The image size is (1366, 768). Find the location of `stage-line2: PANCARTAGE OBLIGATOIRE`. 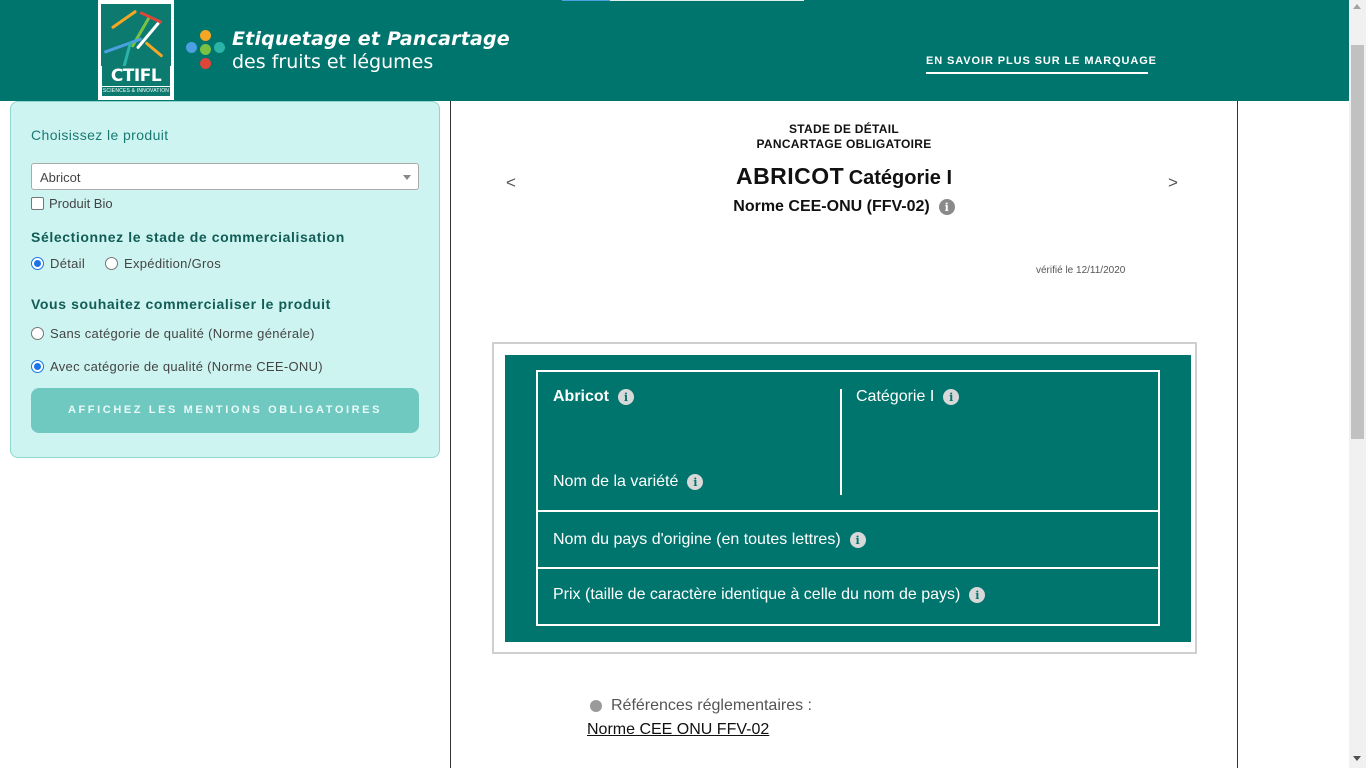

stage-line2: PANCARTAGE OBLIGATOIRE is located at coordinates (844, 144).